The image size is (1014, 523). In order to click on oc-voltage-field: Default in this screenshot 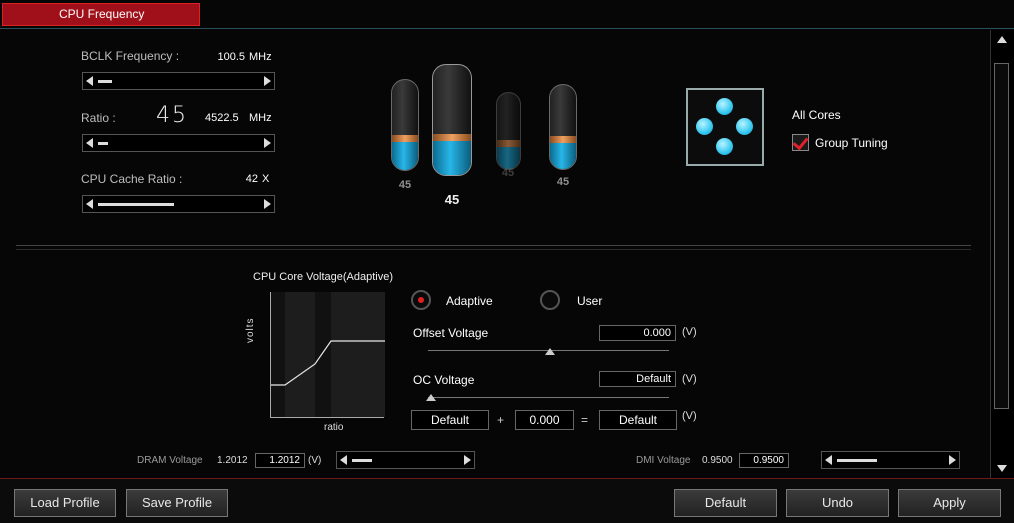, I will do `click(637, 379)`.